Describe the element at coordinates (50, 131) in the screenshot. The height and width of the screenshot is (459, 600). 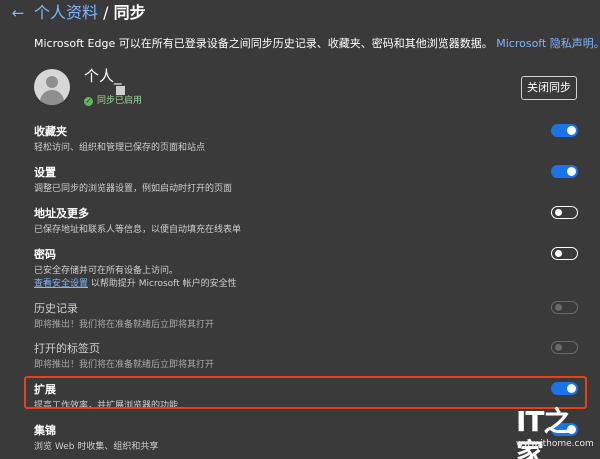
I see `sync-item-title: 收藏夹` at that location.